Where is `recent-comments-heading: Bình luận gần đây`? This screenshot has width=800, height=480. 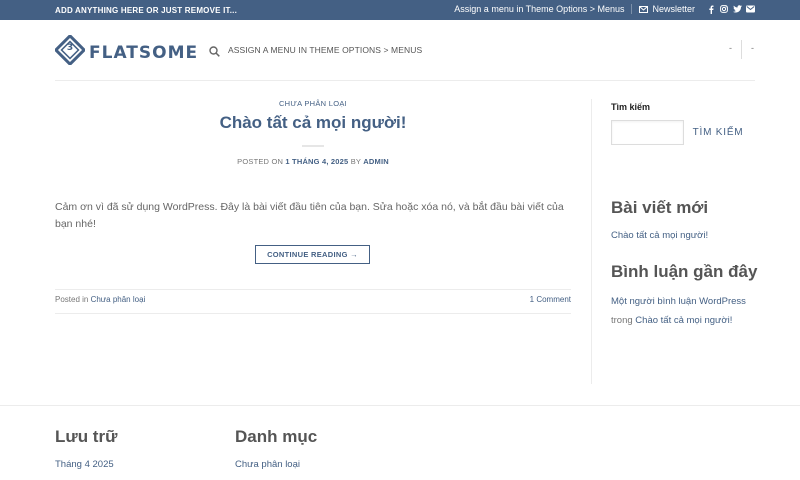
recent-comments-heading: Bình luận gần đây is located at coordinates (684, 271).